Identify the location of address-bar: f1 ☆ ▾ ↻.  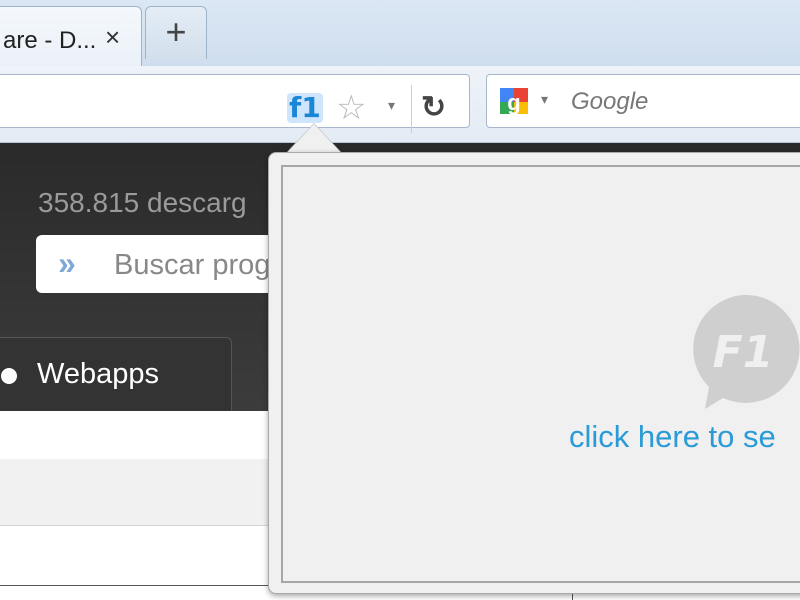
(235, 103).